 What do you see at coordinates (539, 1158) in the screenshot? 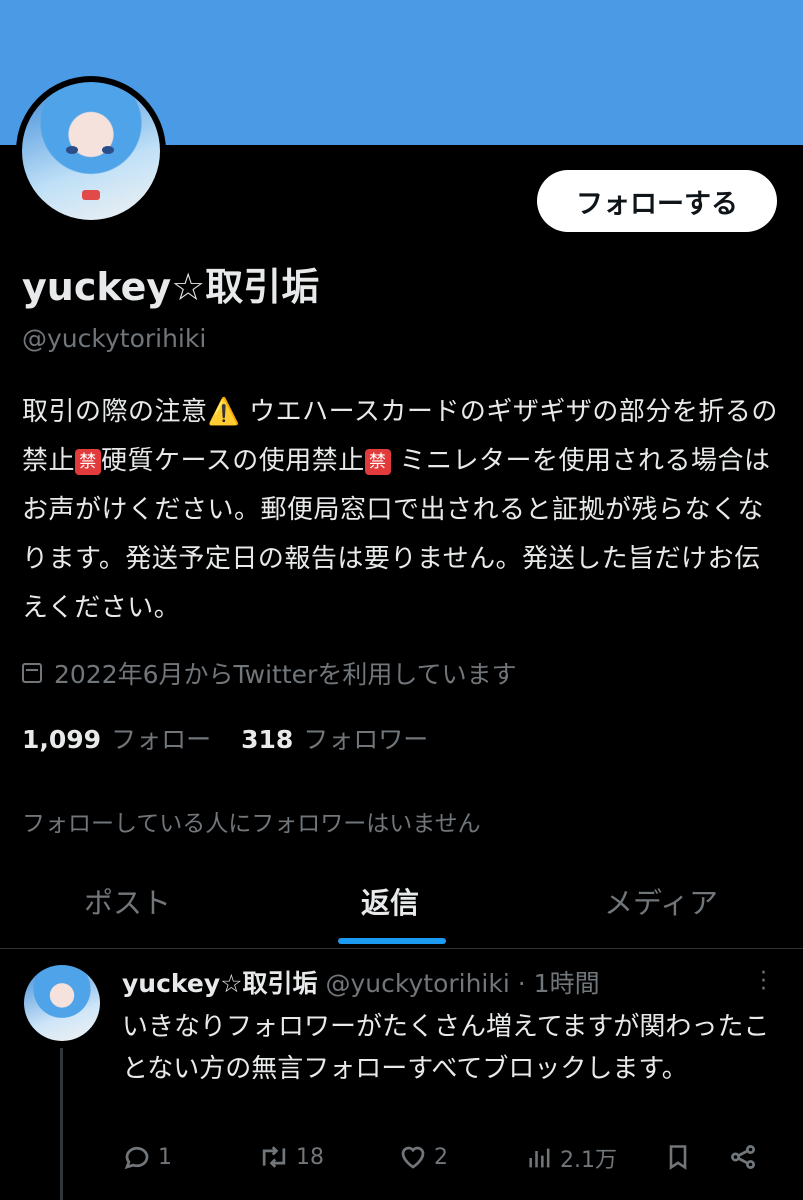
I see `views-icon` at bounding box center [539, 1158].